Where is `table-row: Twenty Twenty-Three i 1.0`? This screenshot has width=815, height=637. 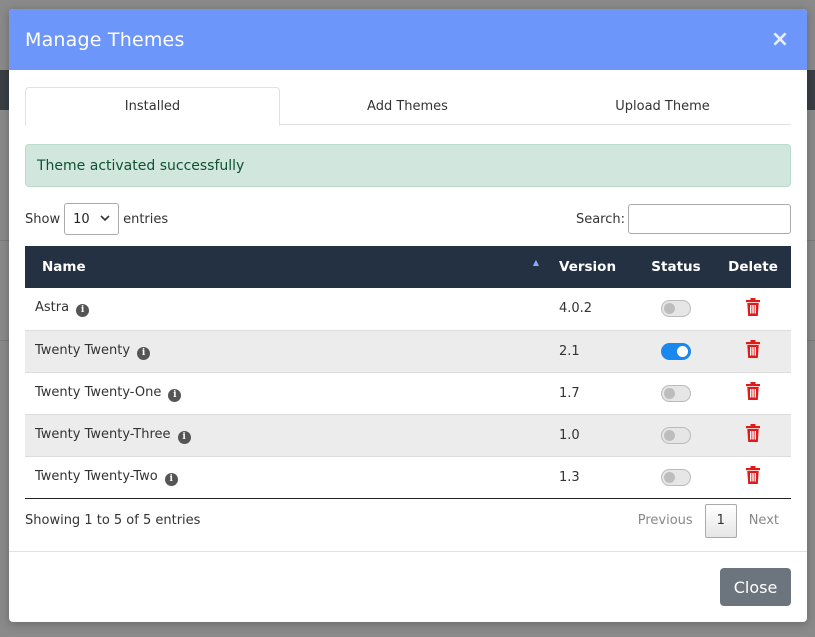 table-row: Twenty Twenty-Three i 1.0 is located at coordinates (408, 435).